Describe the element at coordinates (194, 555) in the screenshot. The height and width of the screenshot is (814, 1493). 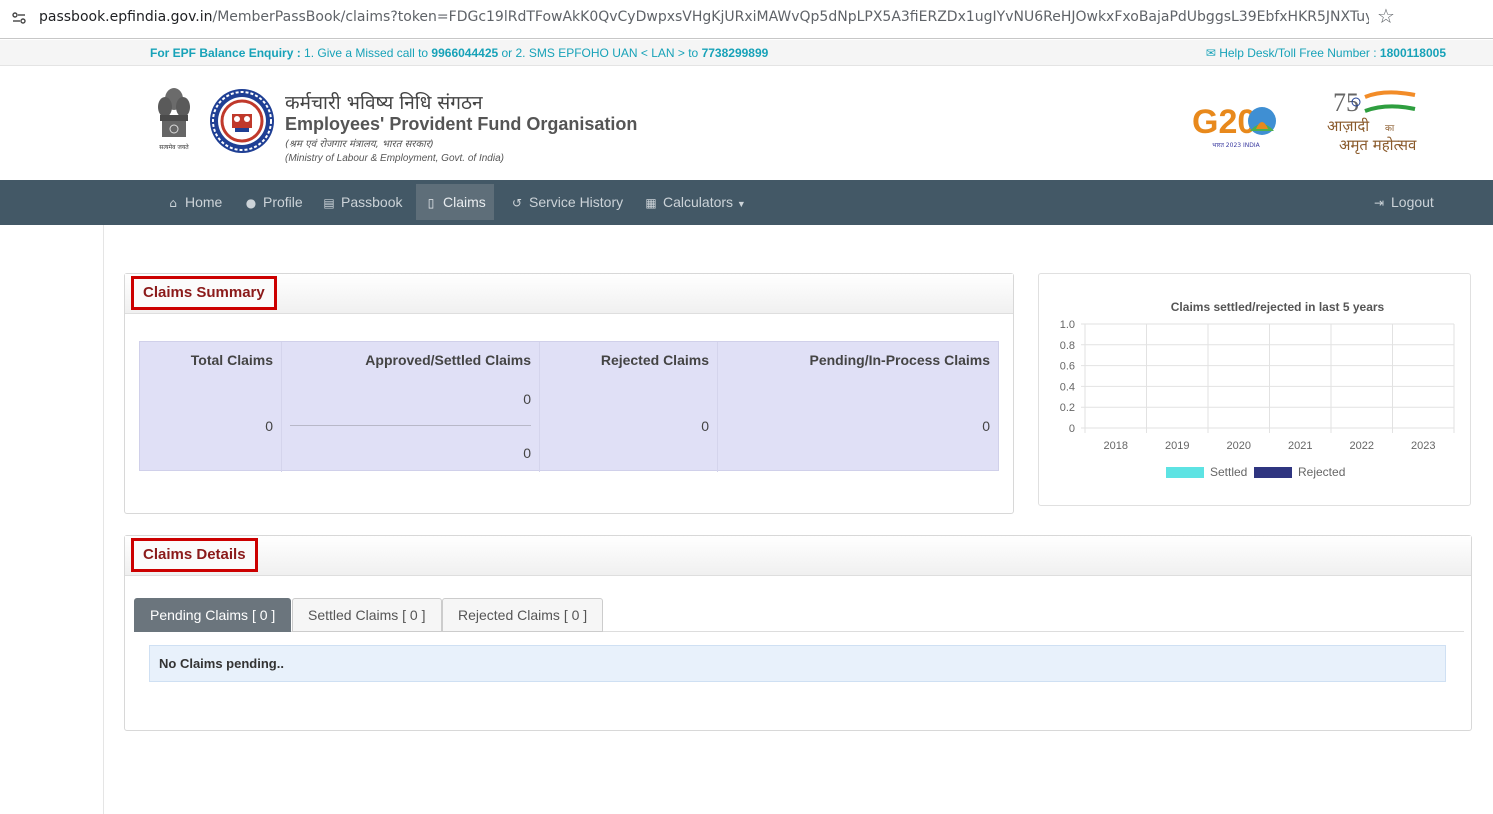
I see `claims-details-title: Claims Details` at that location.